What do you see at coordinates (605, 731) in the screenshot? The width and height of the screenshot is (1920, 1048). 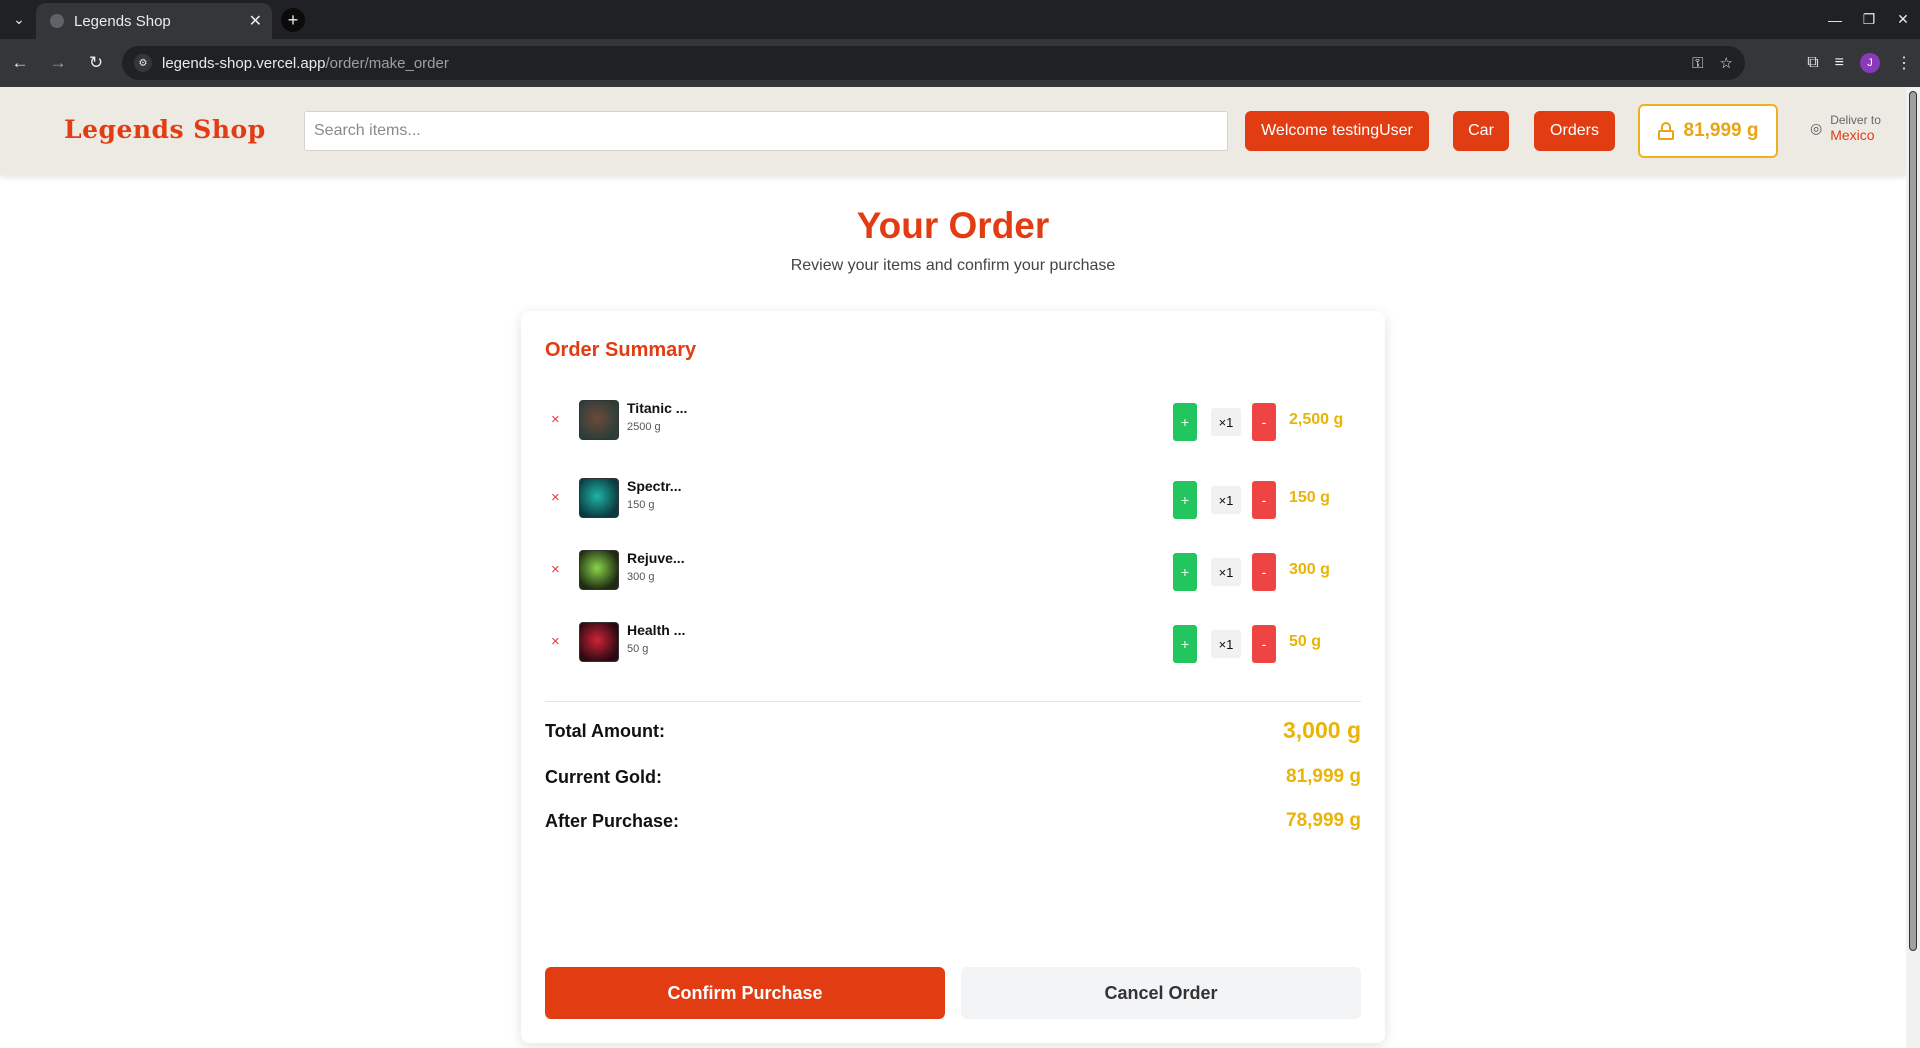 I see `total-amount-label: Total Amount:` at bounding box center [605, 731].